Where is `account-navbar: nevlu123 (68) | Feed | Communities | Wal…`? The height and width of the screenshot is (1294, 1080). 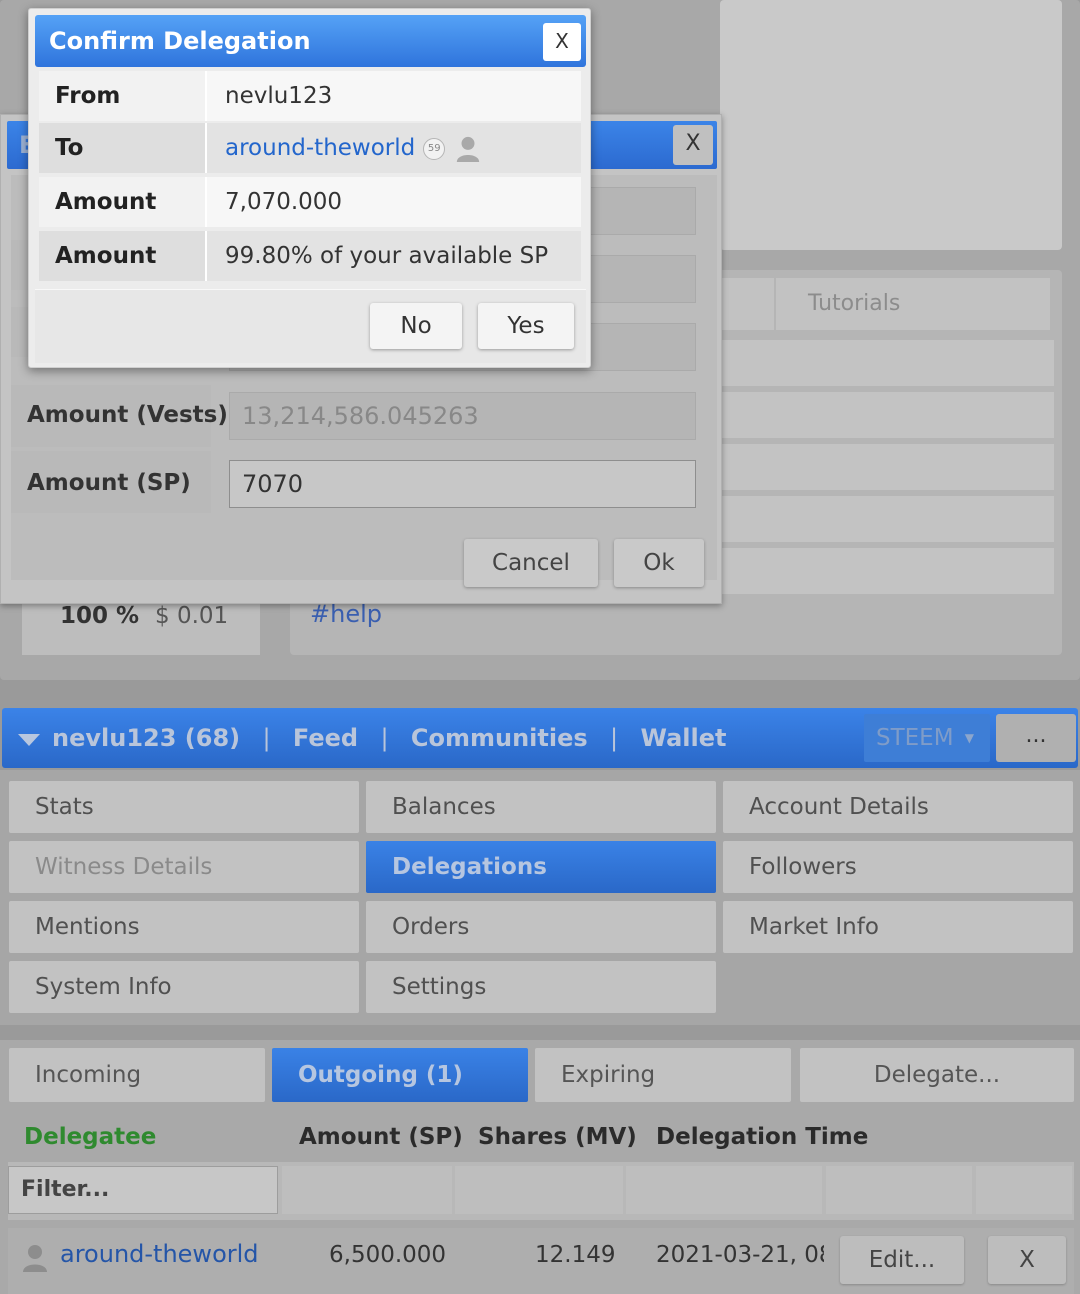
account-navbar: nevlu123 (68) | Feed | Communities | Wal… is located at coordinates (540, 738).